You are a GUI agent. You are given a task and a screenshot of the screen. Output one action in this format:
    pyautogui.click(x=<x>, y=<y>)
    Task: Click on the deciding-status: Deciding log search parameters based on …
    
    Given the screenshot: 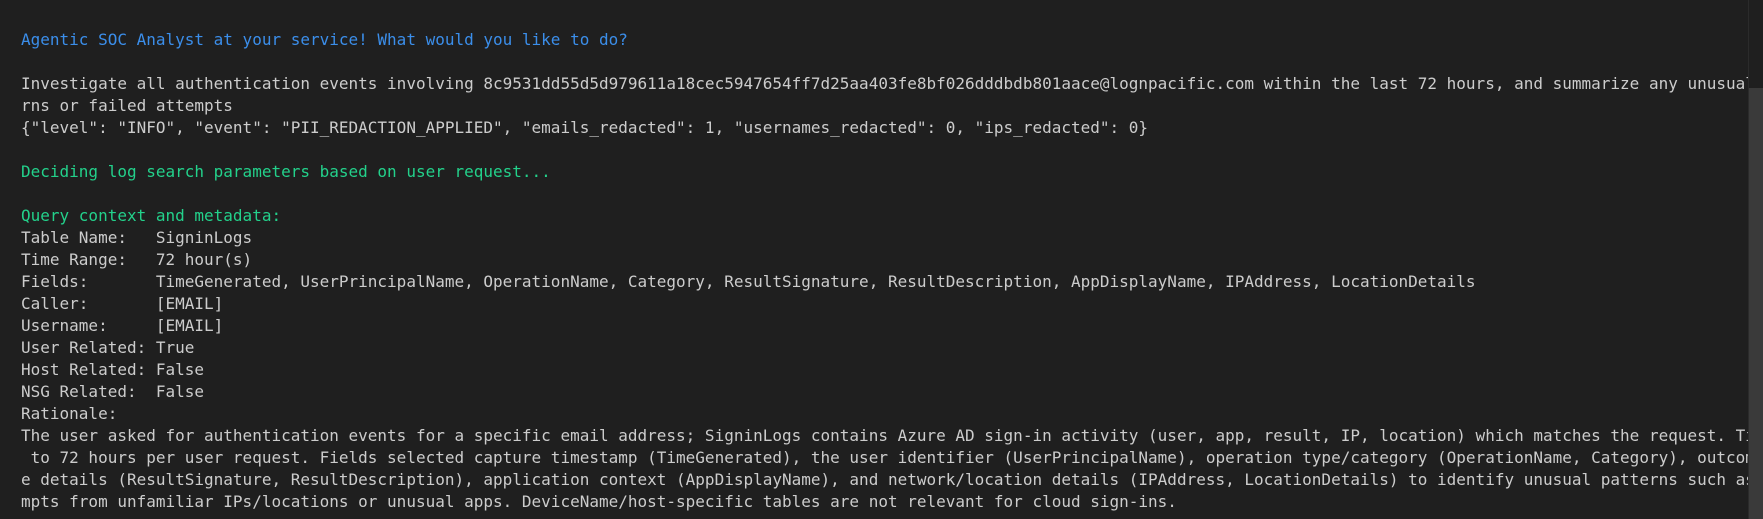 What is the action you would take?
    pyautogui.click(x=286, y=171)
    